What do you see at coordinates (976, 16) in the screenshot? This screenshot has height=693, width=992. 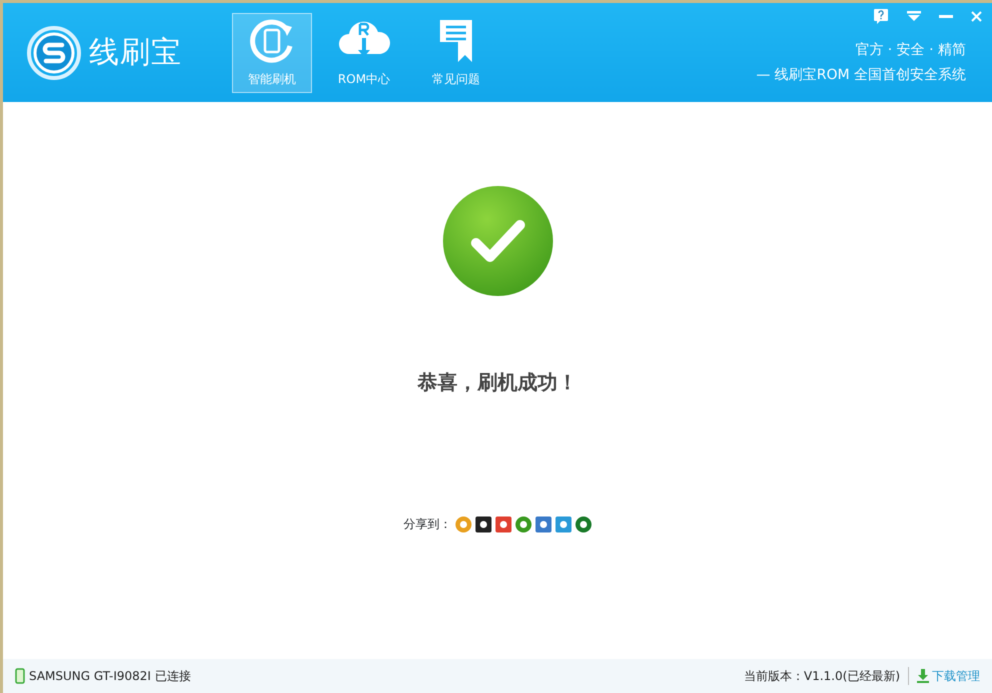 I see `close-icon` at bounding box center [976, 16].